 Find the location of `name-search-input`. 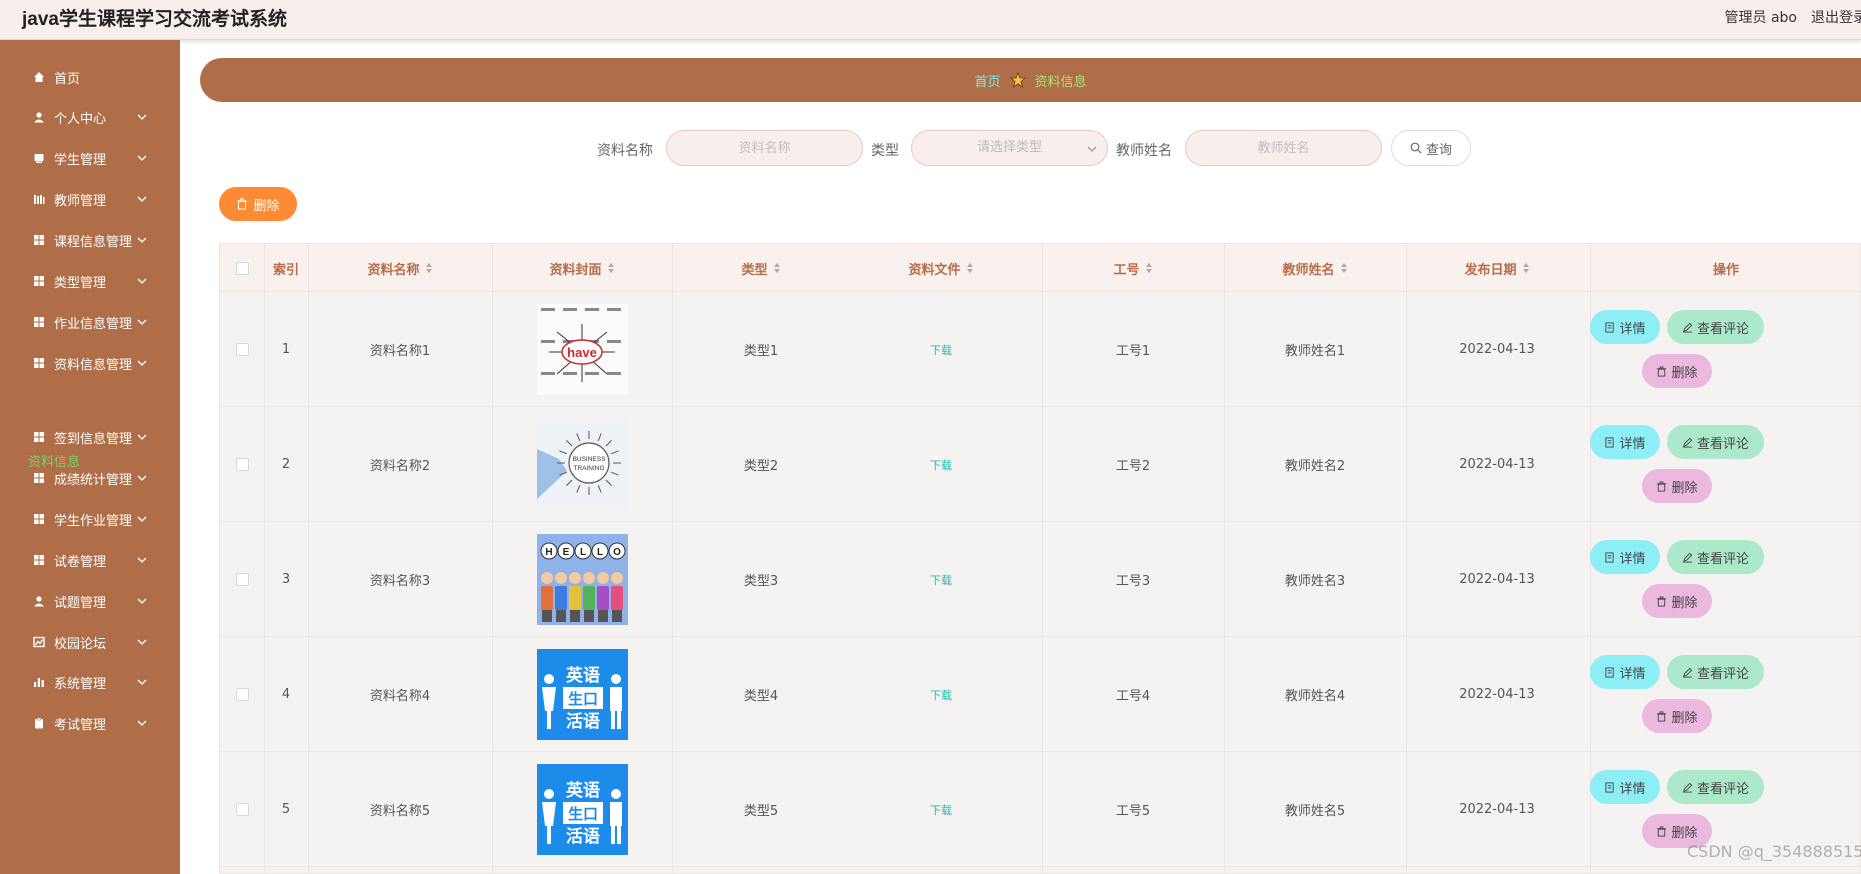

name-search-input is located at coordinates (764, 148).